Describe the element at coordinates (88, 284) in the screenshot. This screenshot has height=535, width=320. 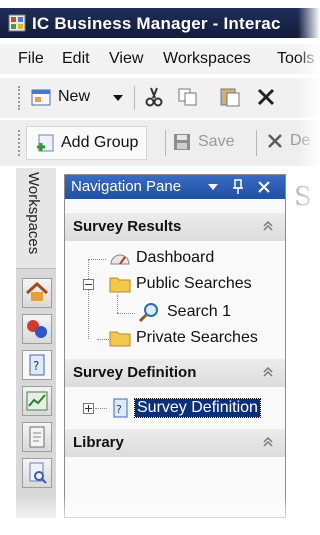
I see `expander-public-searches` at that location.